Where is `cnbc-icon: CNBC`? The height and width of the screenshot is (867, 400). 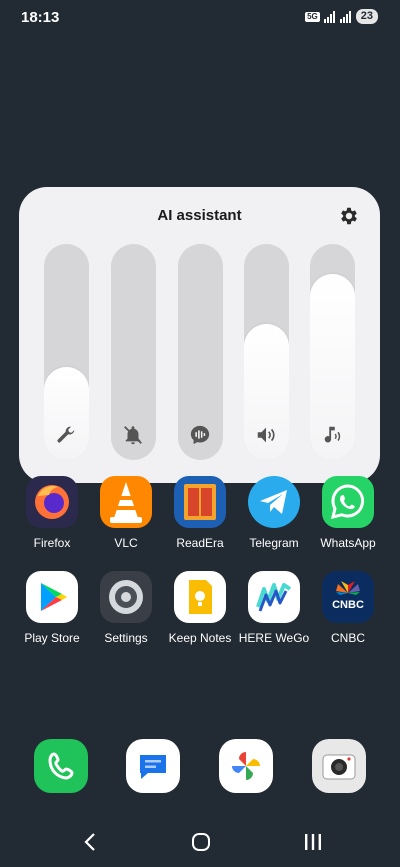
cnbc-icon: CNBC is located at coordinates (348, 597).